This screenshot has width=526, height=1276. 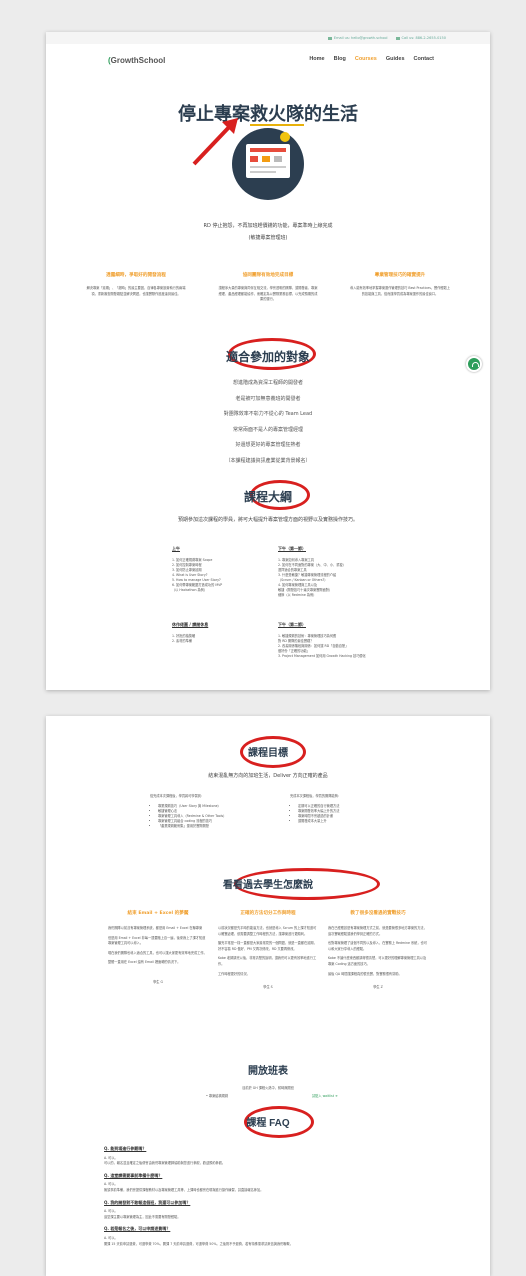 I want to click on goal-item: 讓開發成本大量上升, so click(x=354, y=821).